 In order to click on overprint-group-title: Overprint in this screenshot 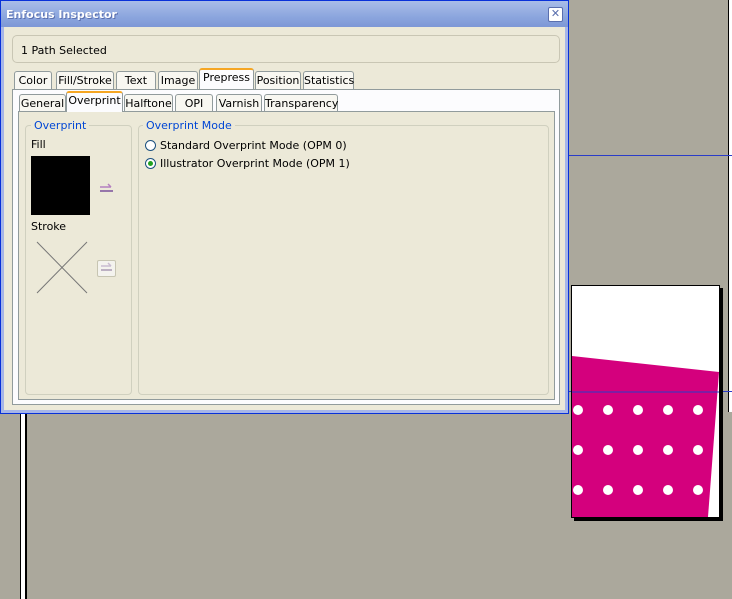, I will do `click(60, 125)`.